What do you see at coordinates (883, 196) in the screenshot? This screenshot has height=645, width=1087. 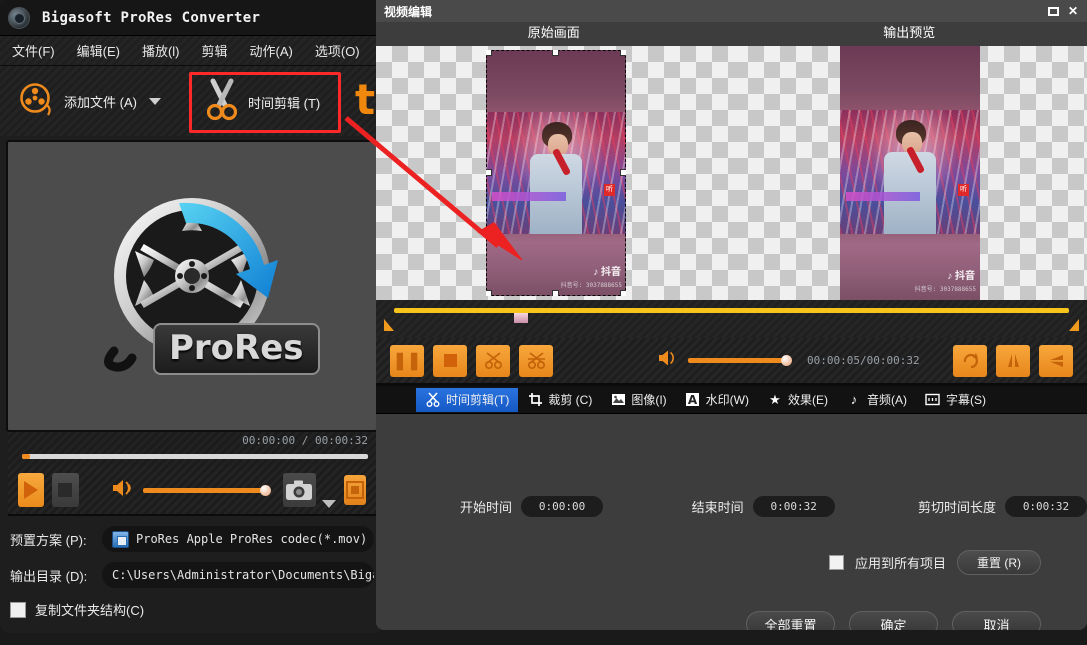 I see `video-subtitle-overlay` at bounding box center [883, 196].